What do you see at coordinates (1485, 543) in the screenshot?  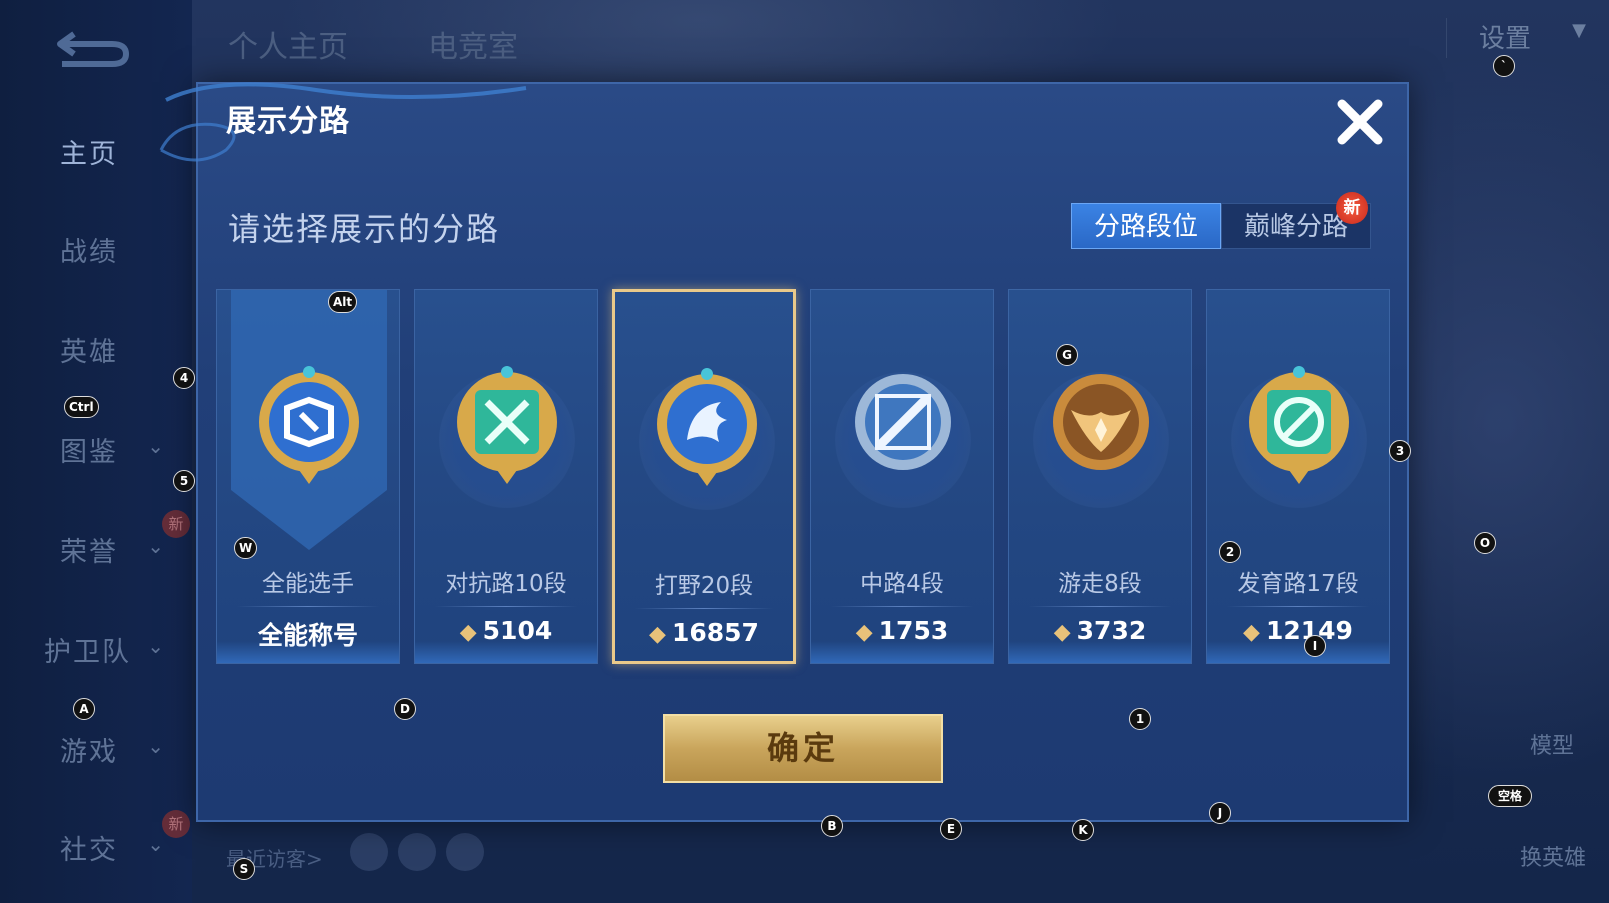 I see `key-hint: O` at bounding box center [1485, 543].